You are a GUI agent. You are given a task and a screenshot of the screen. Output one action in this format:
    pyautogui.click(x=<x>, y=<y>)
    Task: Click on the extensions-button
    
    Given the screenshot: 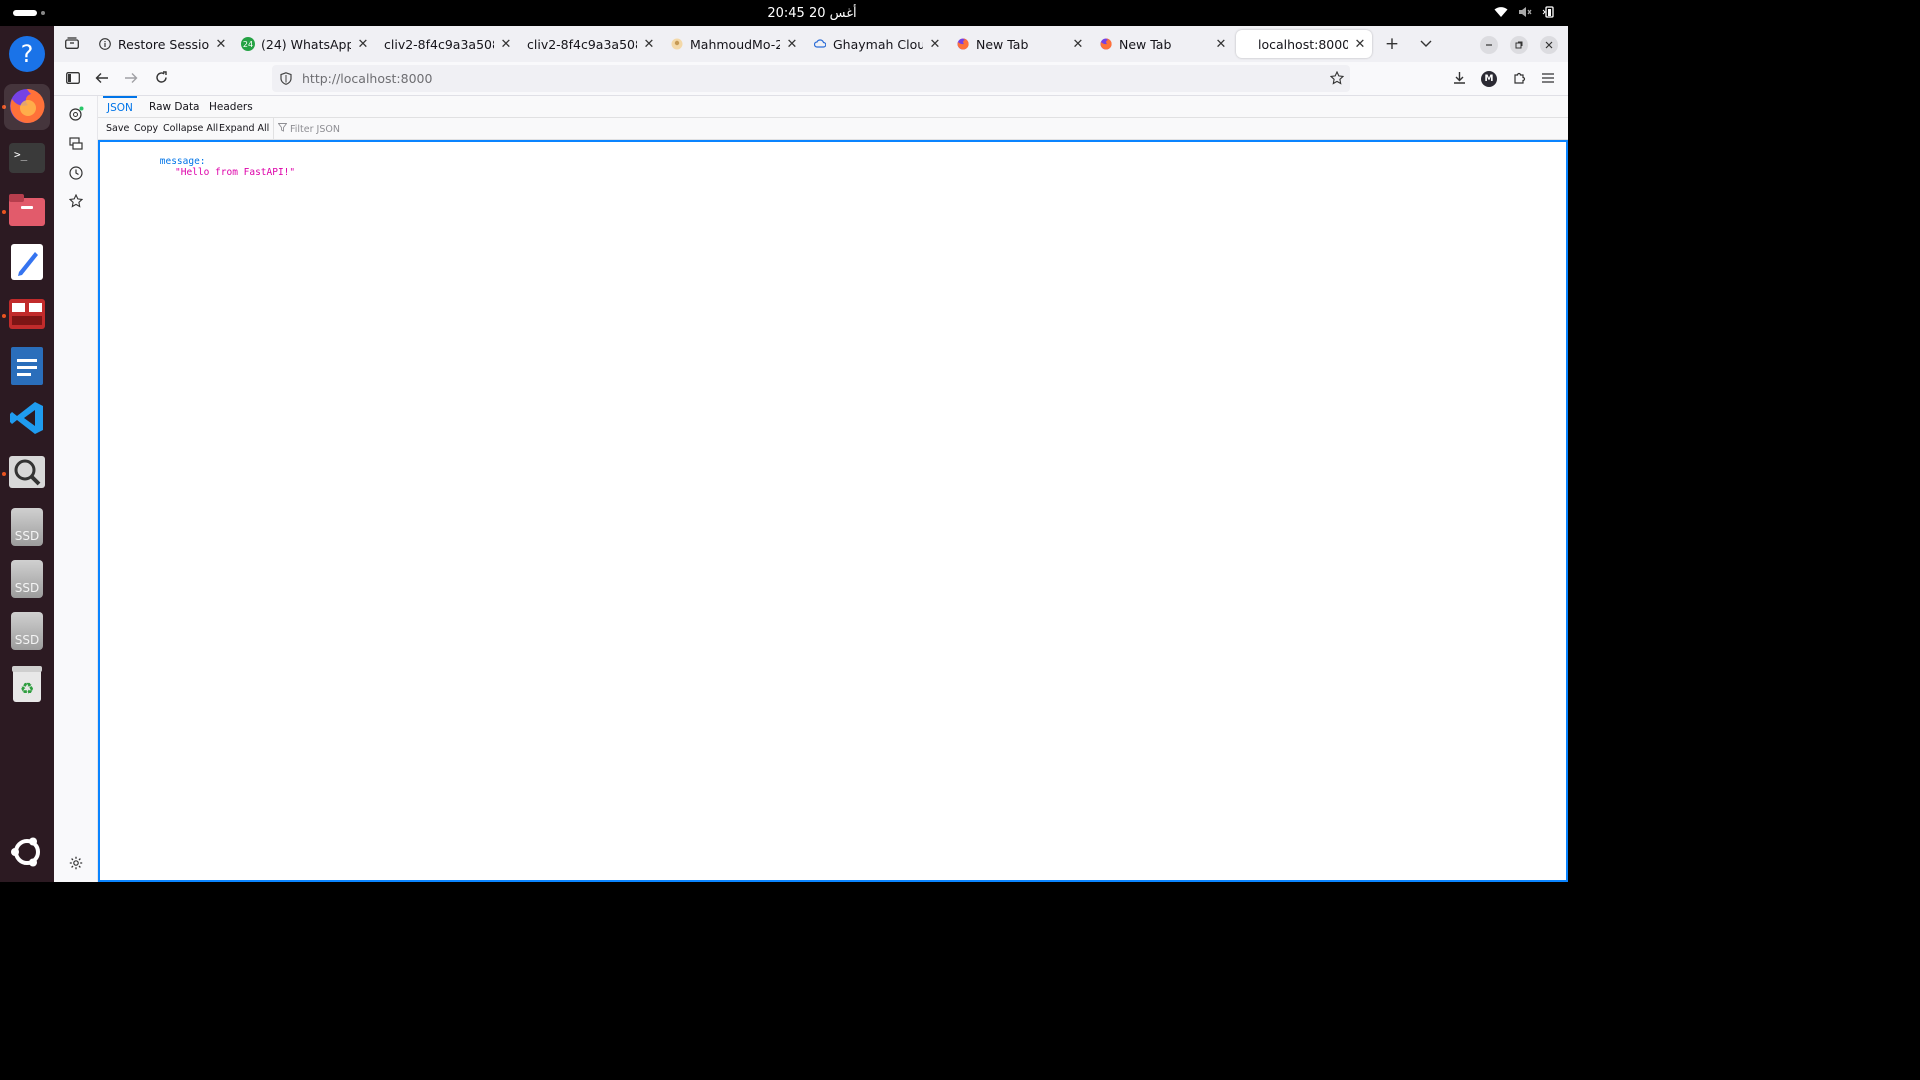 What is the action you would take?
    pyautogui.click(x=1519, y=79)
    